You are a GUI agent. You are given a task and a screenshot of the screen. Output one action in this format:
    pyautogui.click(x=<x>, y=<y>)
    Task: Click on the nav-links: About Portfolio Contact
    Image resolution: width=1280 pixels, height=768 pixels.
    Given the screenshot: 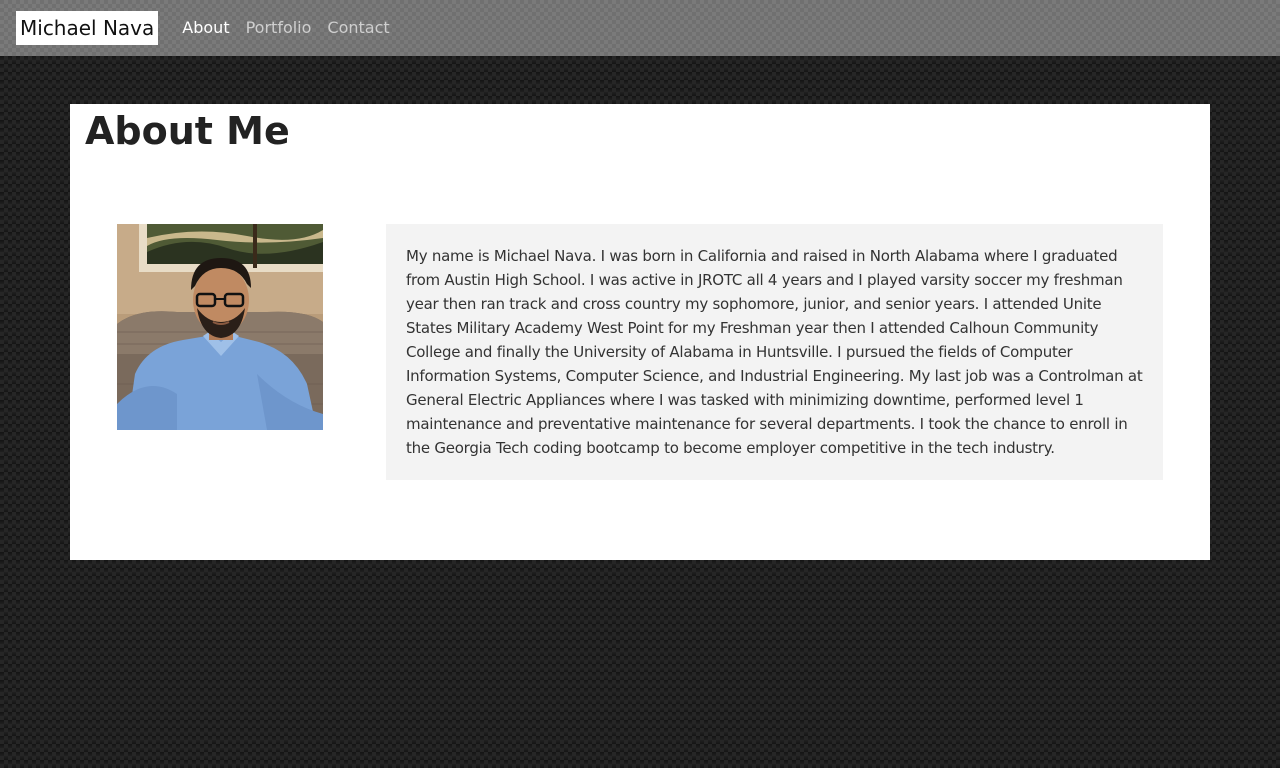 What is the action you would take?
    pyautogui.click(x=285, y=28)
    